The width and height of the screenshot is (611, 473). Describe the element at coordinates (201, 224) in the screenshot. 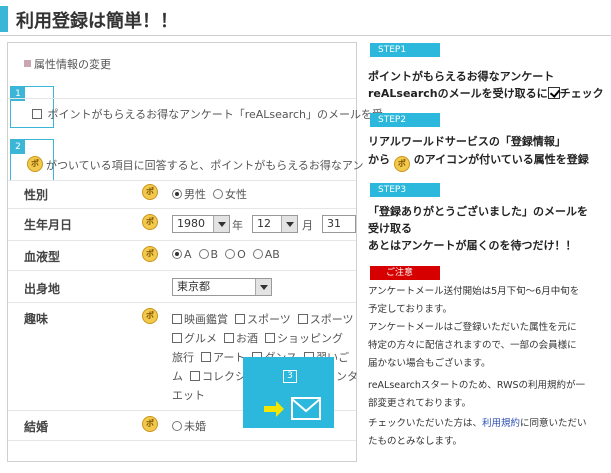

I see `birth-year-select: 1980` at that location.